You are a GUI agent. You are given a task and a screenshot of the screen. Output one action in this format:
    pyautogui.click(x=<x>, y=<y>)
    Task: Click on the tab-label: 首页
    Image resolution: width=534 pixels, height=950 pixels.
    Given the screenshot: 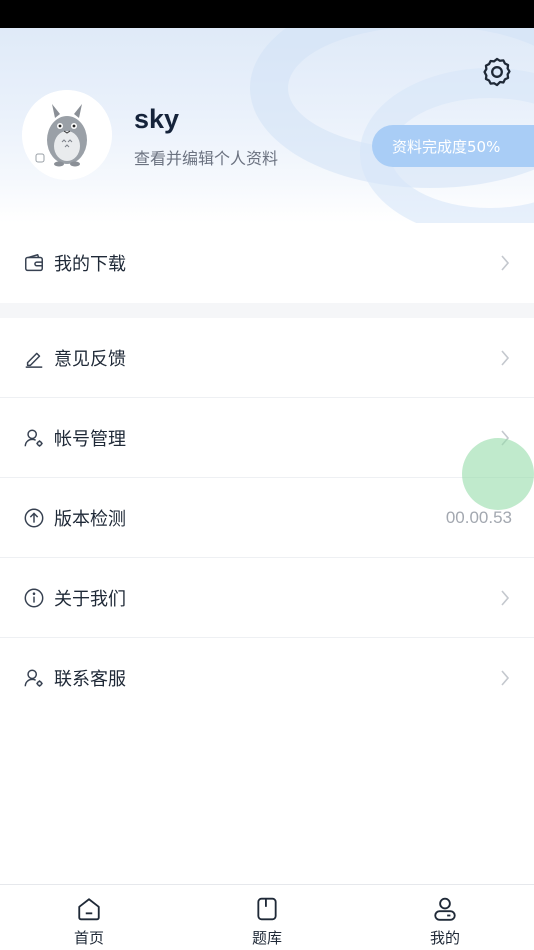 What is the action you would take?
    pyautogui.click(x=88, y=938)
    